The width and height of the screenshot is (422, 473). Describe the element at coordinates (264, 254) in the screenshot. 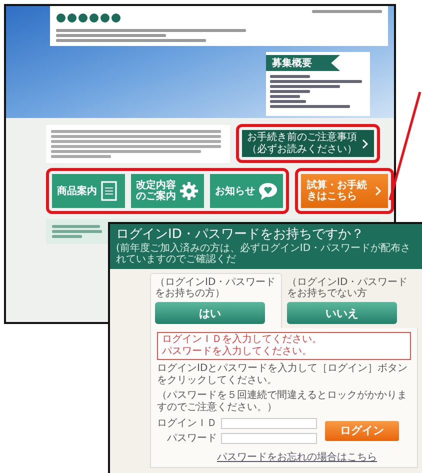

I see `dialog-subtitle: (前年度ご加入済みの方は、必ずログインID・パスワードが配布されていますのでご確認くだ` at that location.